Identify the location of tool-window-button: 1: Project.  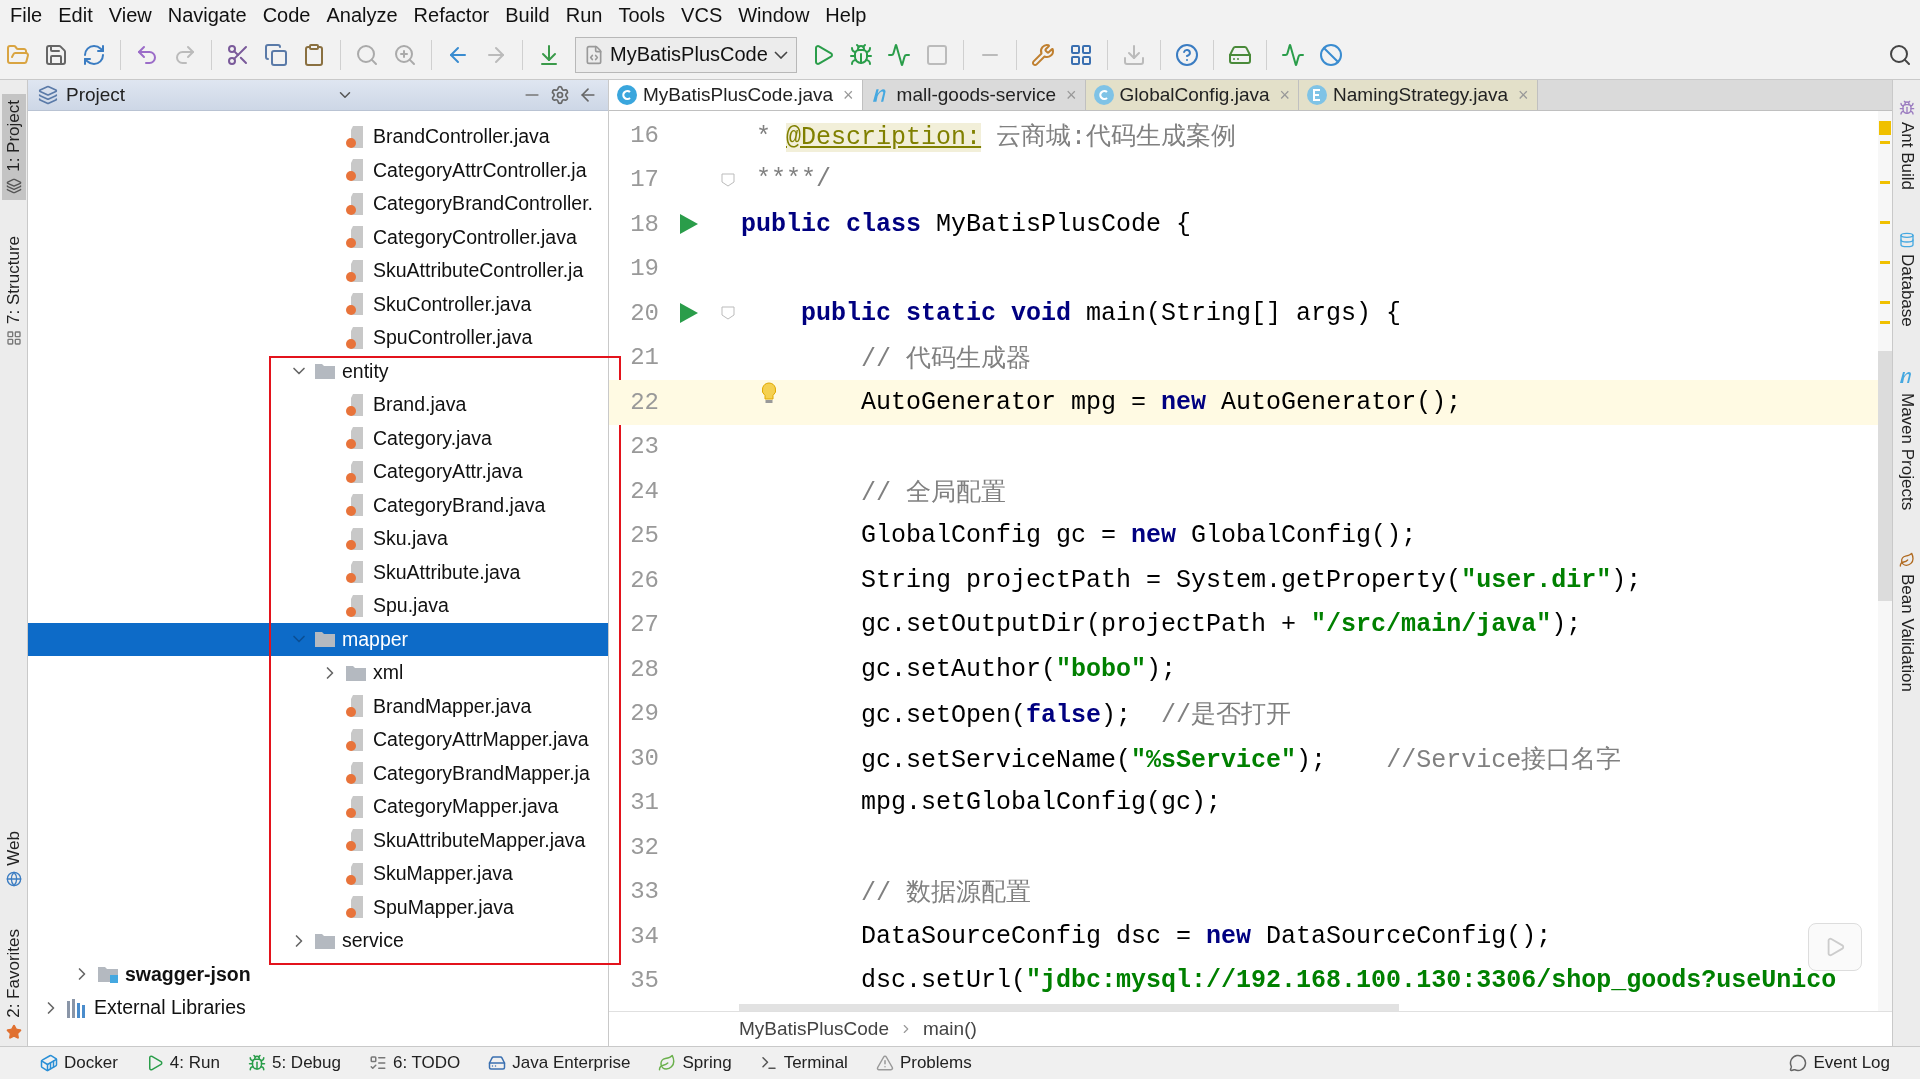
(13, 147).